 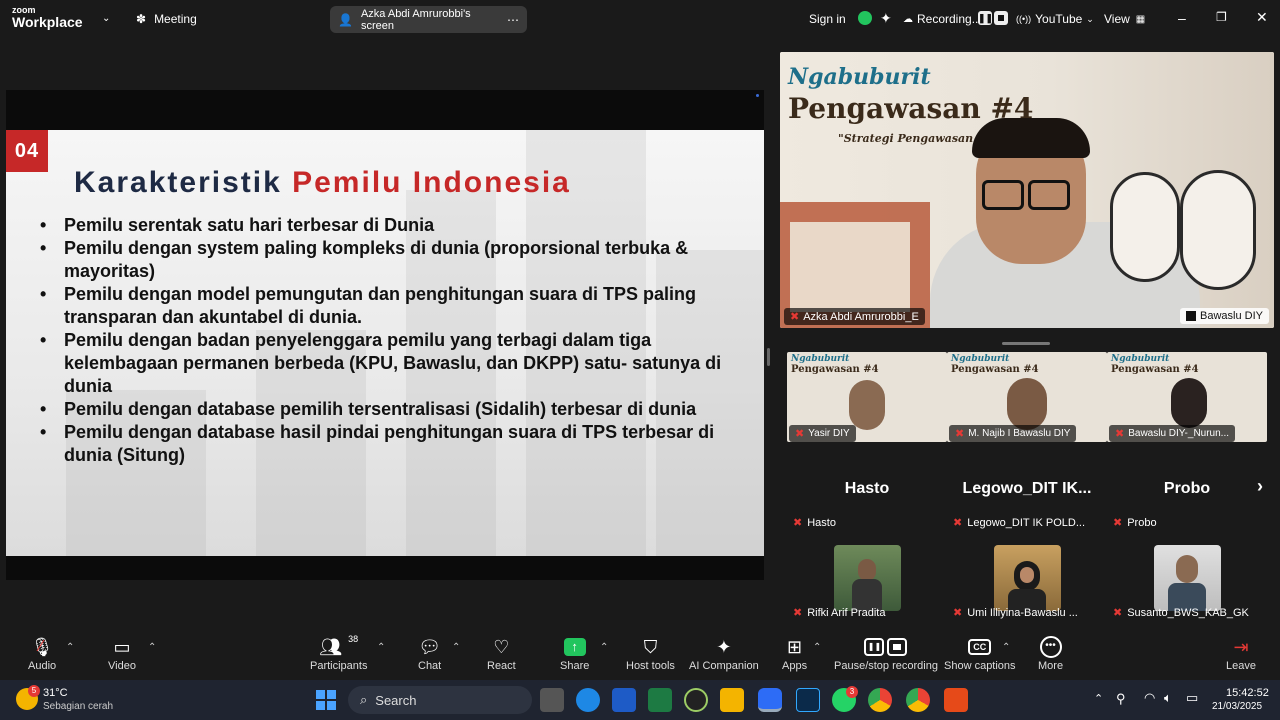 What do you see at coordinates (1124, 19) in the screenshot?
I see `view-menu: View ▦` at bounding box center [1124, 19].